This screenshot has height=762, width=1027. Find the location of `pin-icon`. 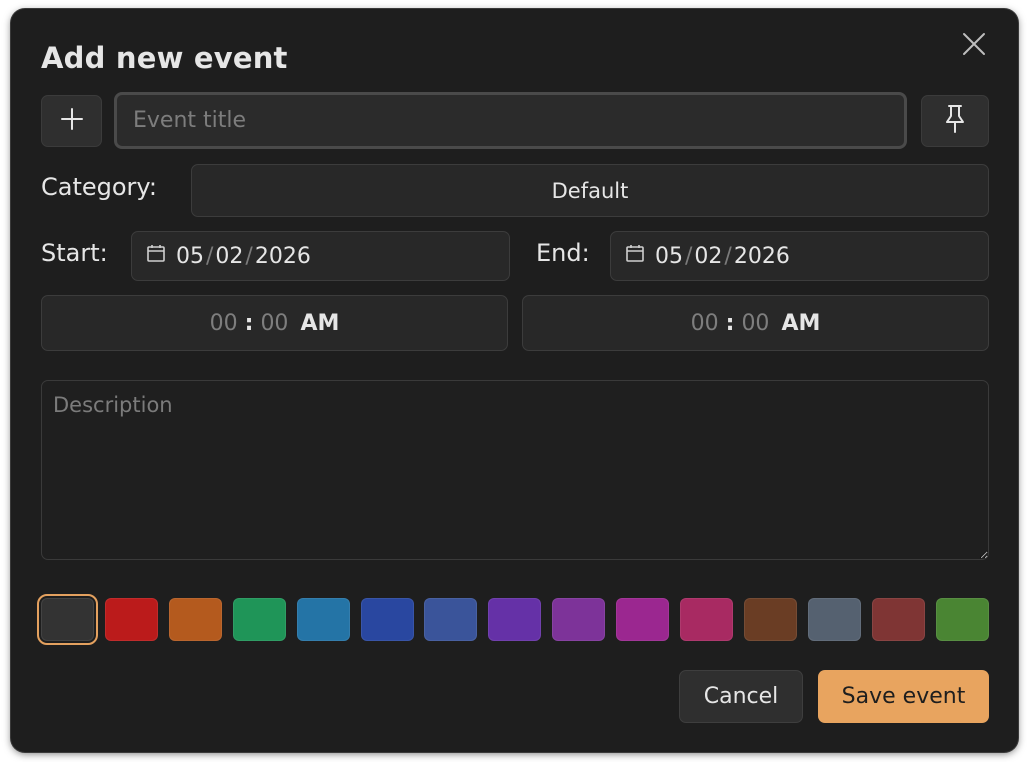

pin-icon is located at coordinates (955, 121).